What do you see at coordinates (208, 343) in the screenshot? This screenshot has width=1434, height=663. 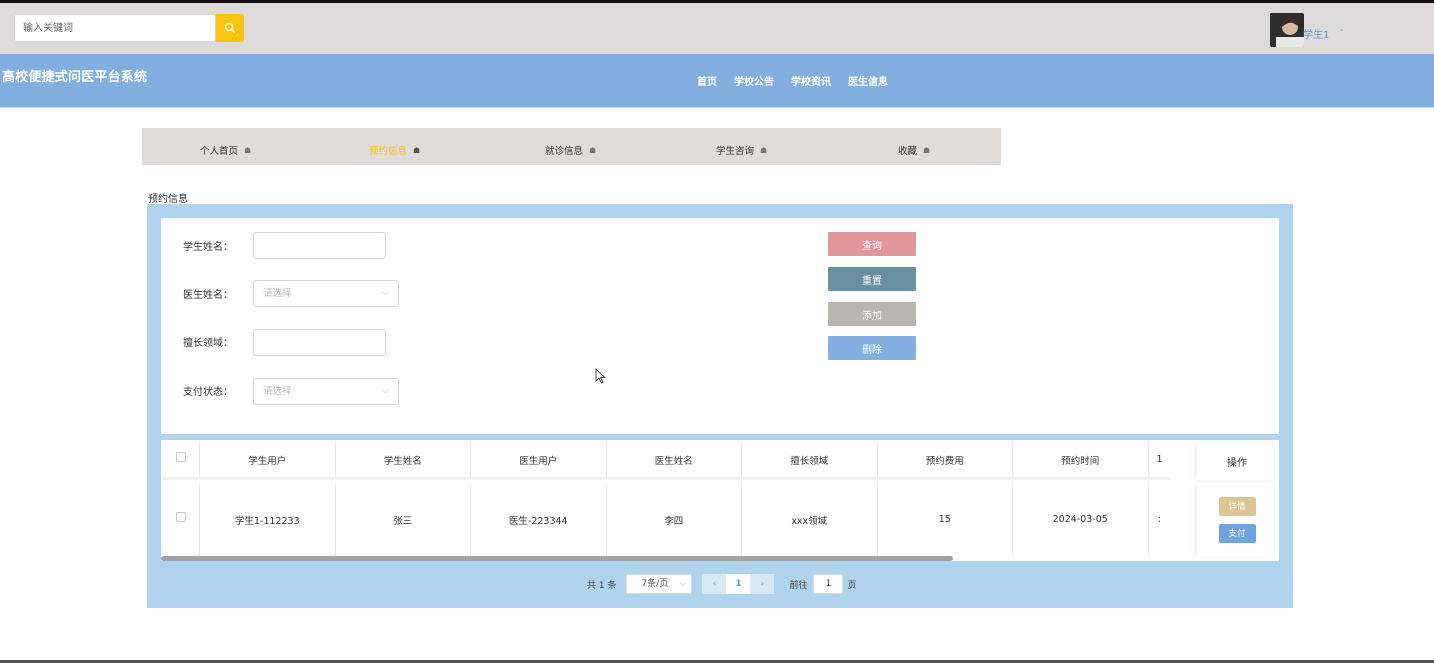 I see `field-label: 擅长领域：` at bounding box center [208, 343].